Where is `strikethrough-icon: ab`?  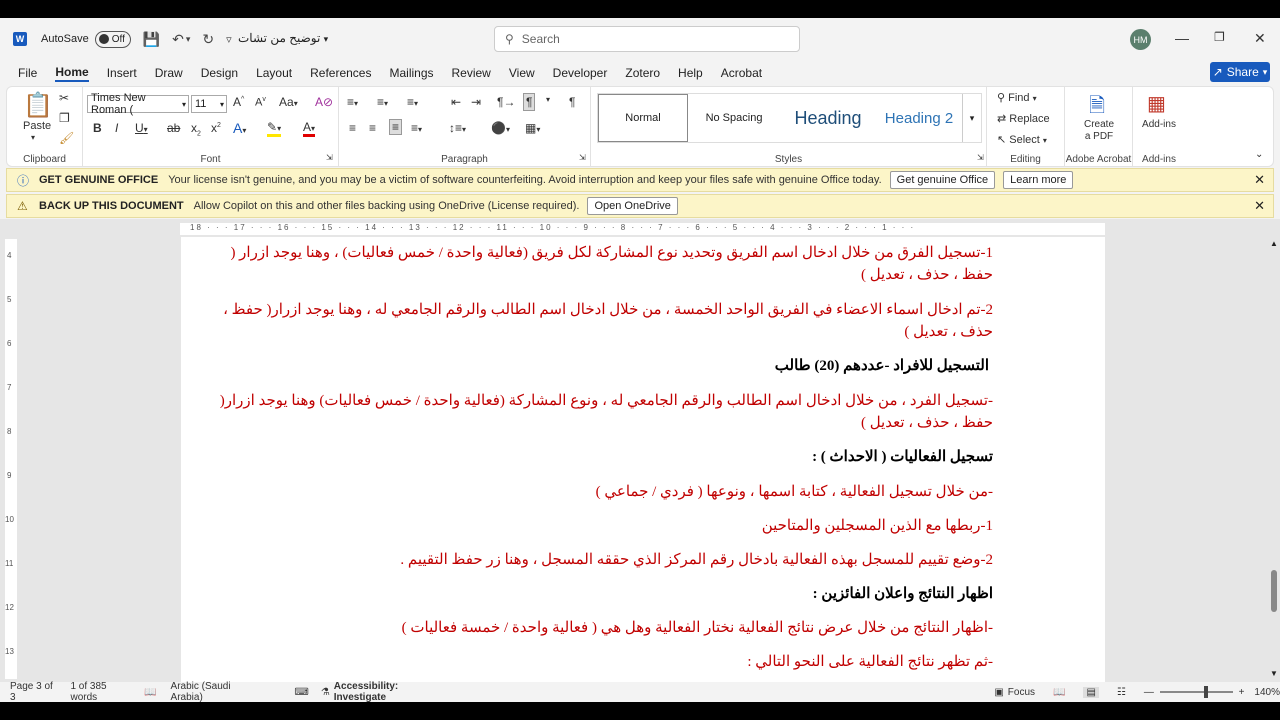
strikethrough-icon: ab is located at coordinates (173, 128).